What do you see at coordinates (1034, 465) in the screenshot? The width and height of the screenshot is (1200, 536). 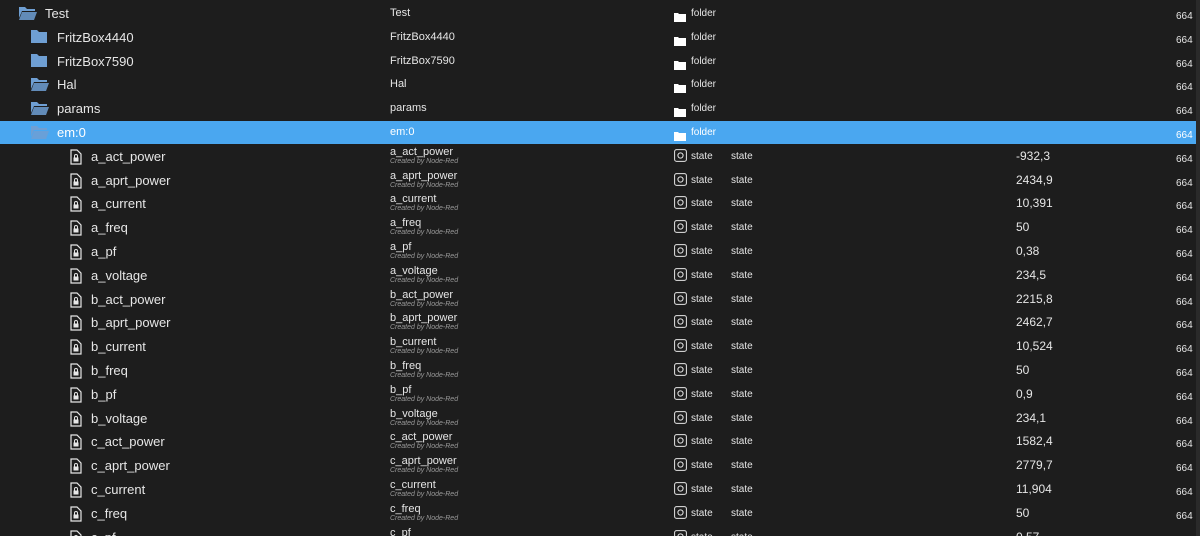 I see `state-value: 2779,7` at bounding box center [1034, 465].